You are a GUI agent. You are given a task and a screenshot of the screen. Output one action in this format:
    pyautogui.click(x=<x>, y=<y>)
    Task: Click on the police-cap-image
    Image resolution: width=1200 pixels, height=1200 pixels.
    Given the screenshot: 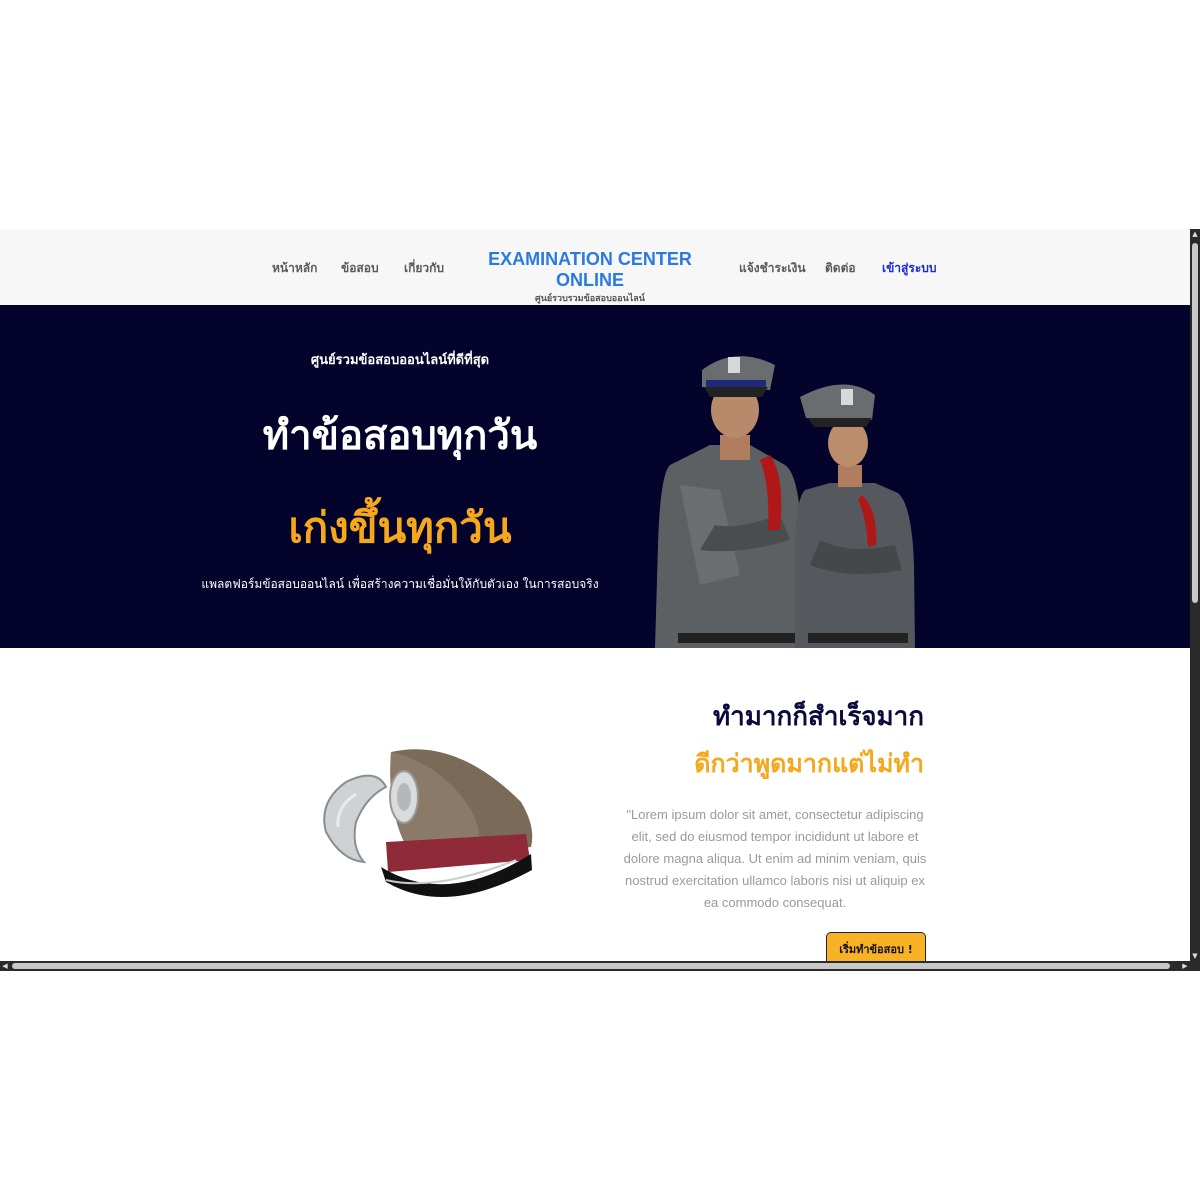 What is the action you would take?
    pyautogui.click(x=428, y=823)
    